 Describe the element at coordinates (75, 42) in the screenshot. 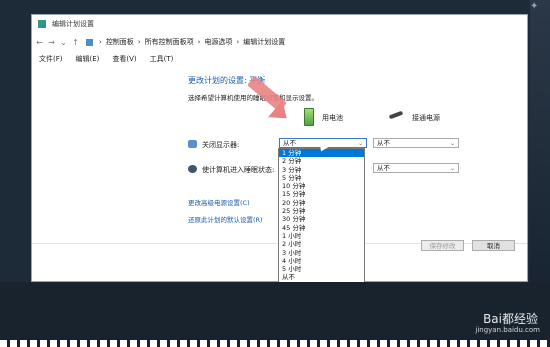

I see `up-icon: ↑` at that location.